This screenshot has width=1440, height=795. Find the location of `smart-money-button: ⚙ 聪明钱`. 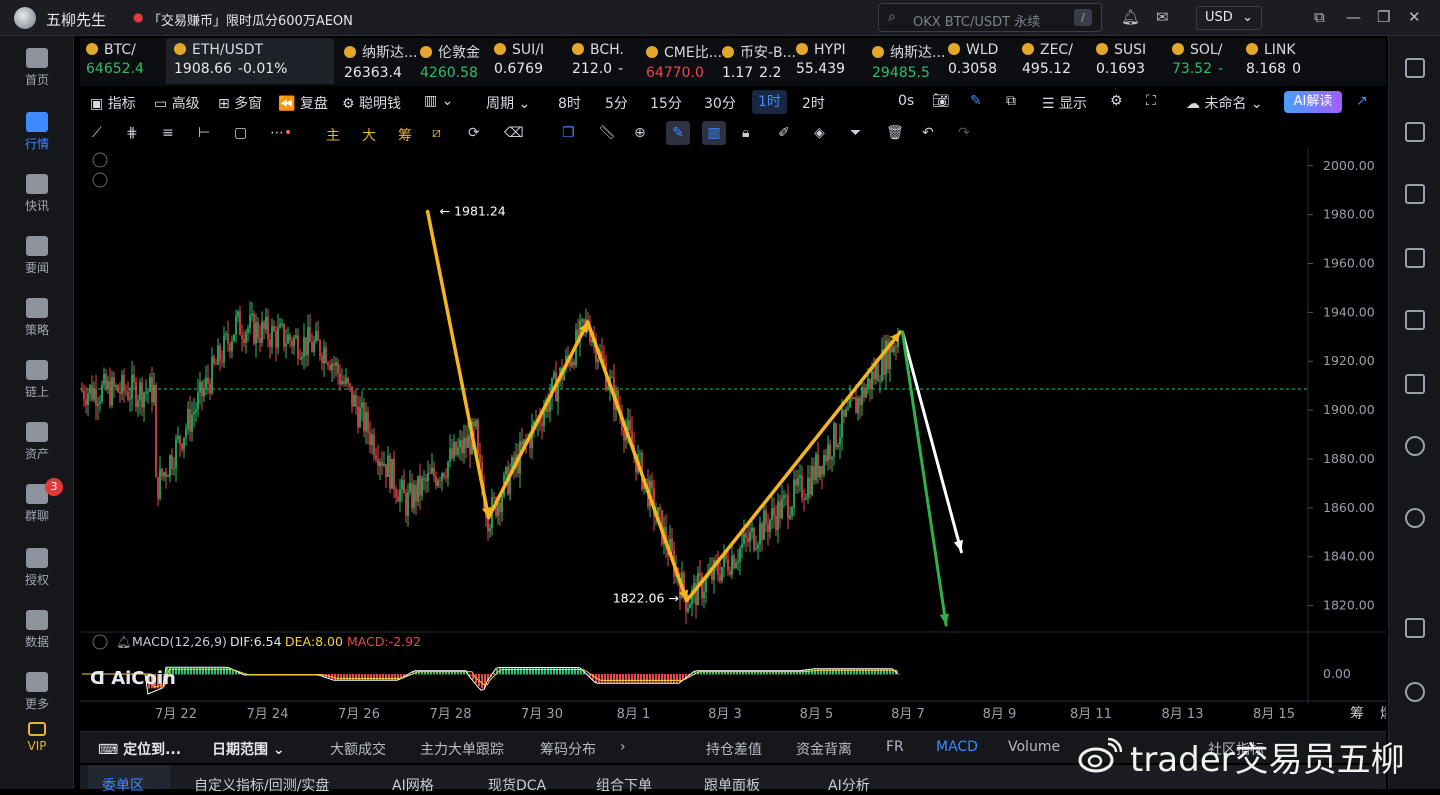

smart-money-button: ⚙ 聪明钱 is located at coordinates (371, 103).